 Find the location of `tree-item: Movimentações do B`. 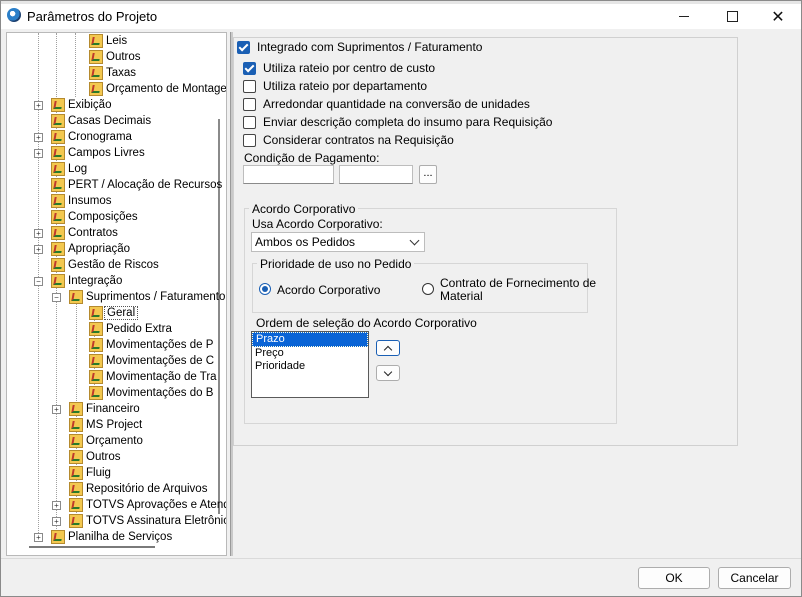

tree-item: Movimentações do B is located at coordinates (151, 393).